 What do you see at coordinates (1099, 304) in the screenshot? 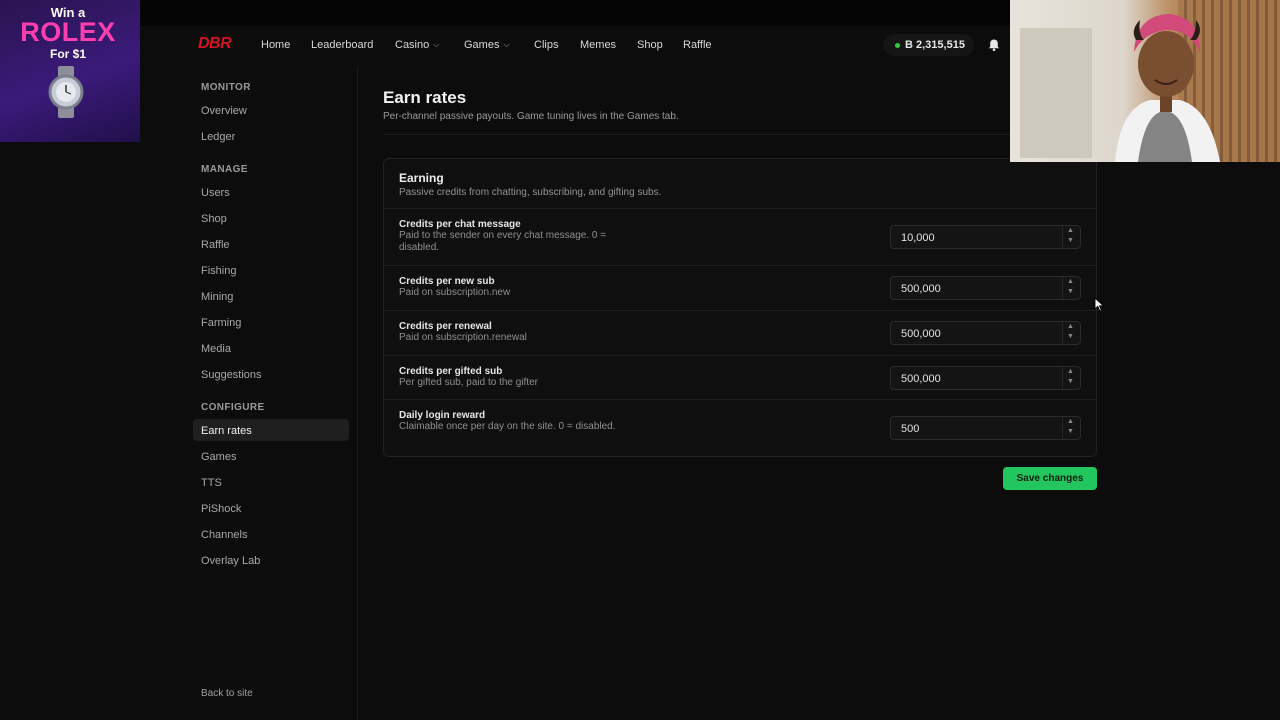
I see `mouse-cursor-icon` at bounding box center [1099, 304].